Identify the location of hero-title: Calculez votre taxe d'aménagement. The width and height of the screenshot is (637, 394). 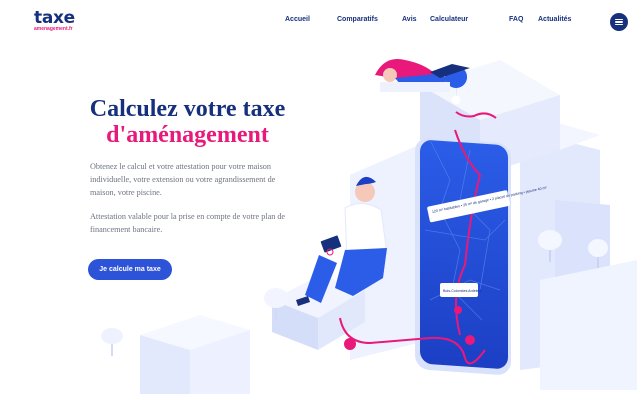
(187, 122).